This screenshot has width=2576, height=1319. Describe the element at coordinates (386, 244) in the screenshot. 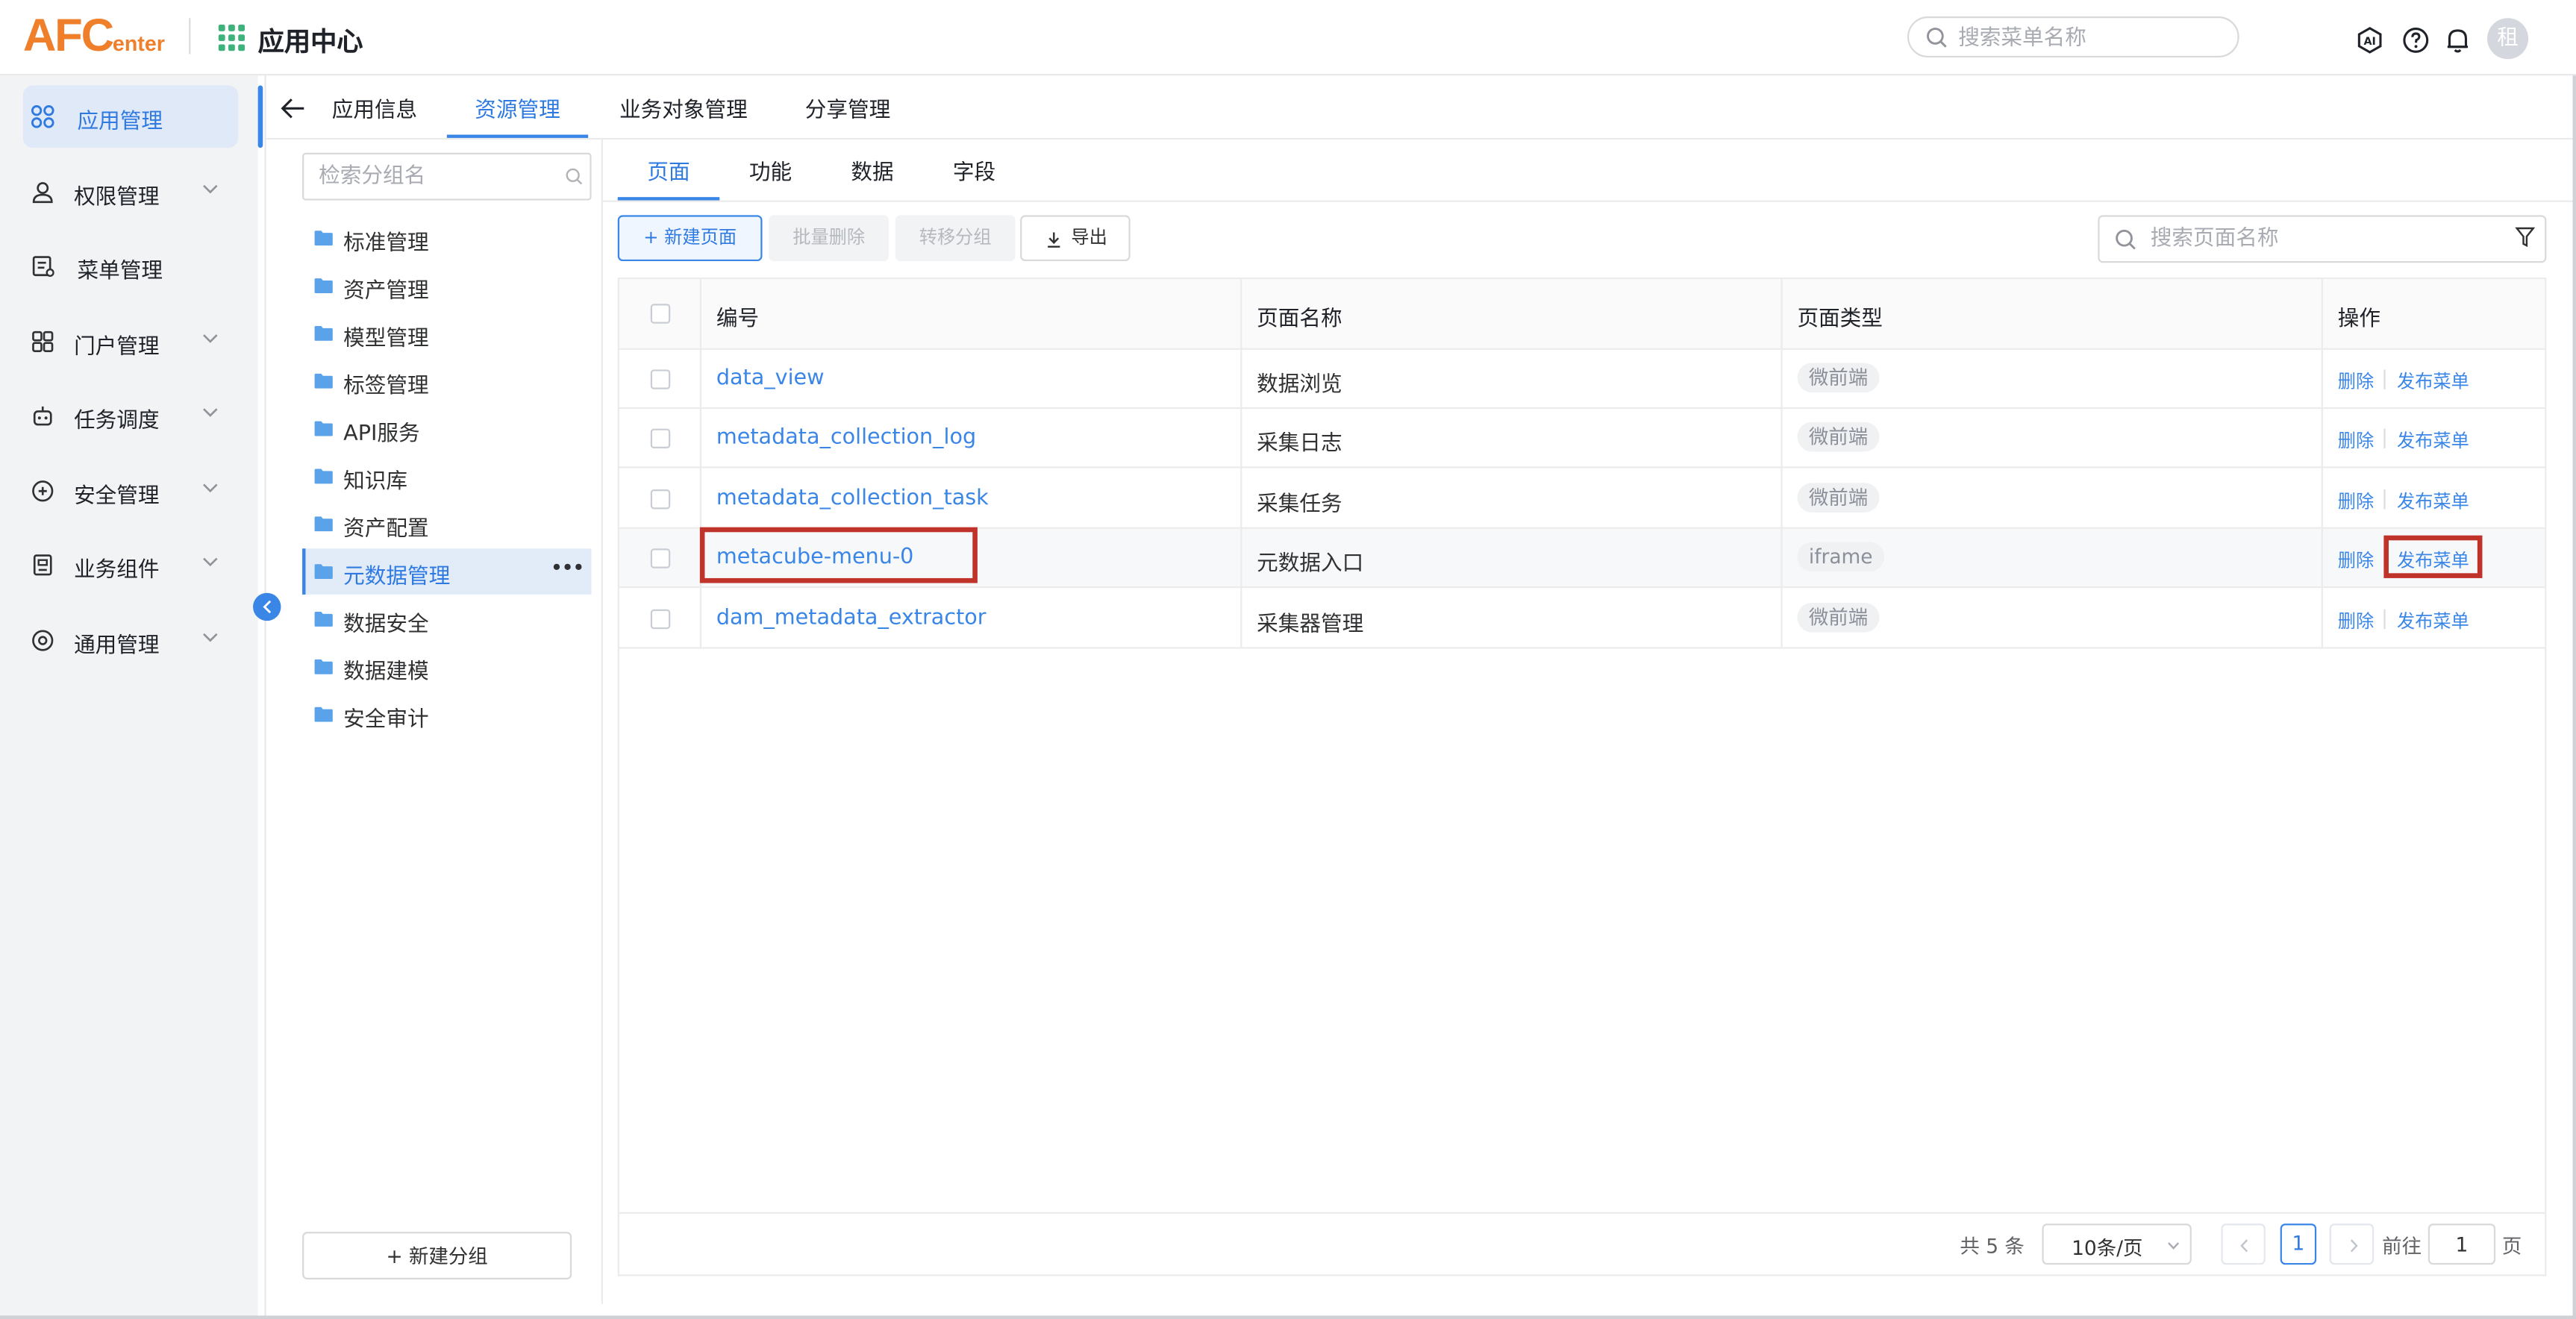

I see `group-item-label: 标准管理` at that location.